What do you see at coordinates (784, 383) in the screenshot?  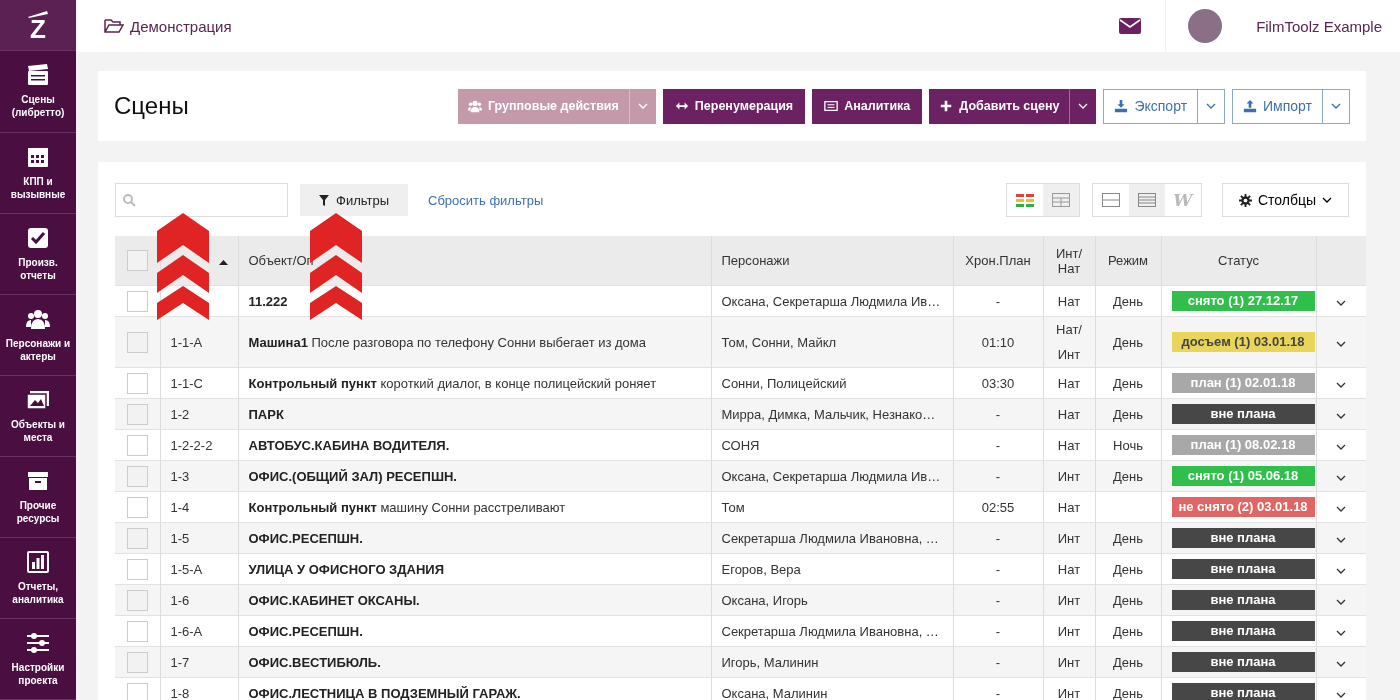 I see `table-cell: Сонни, Полицейский` at bounding box center [784, 383].